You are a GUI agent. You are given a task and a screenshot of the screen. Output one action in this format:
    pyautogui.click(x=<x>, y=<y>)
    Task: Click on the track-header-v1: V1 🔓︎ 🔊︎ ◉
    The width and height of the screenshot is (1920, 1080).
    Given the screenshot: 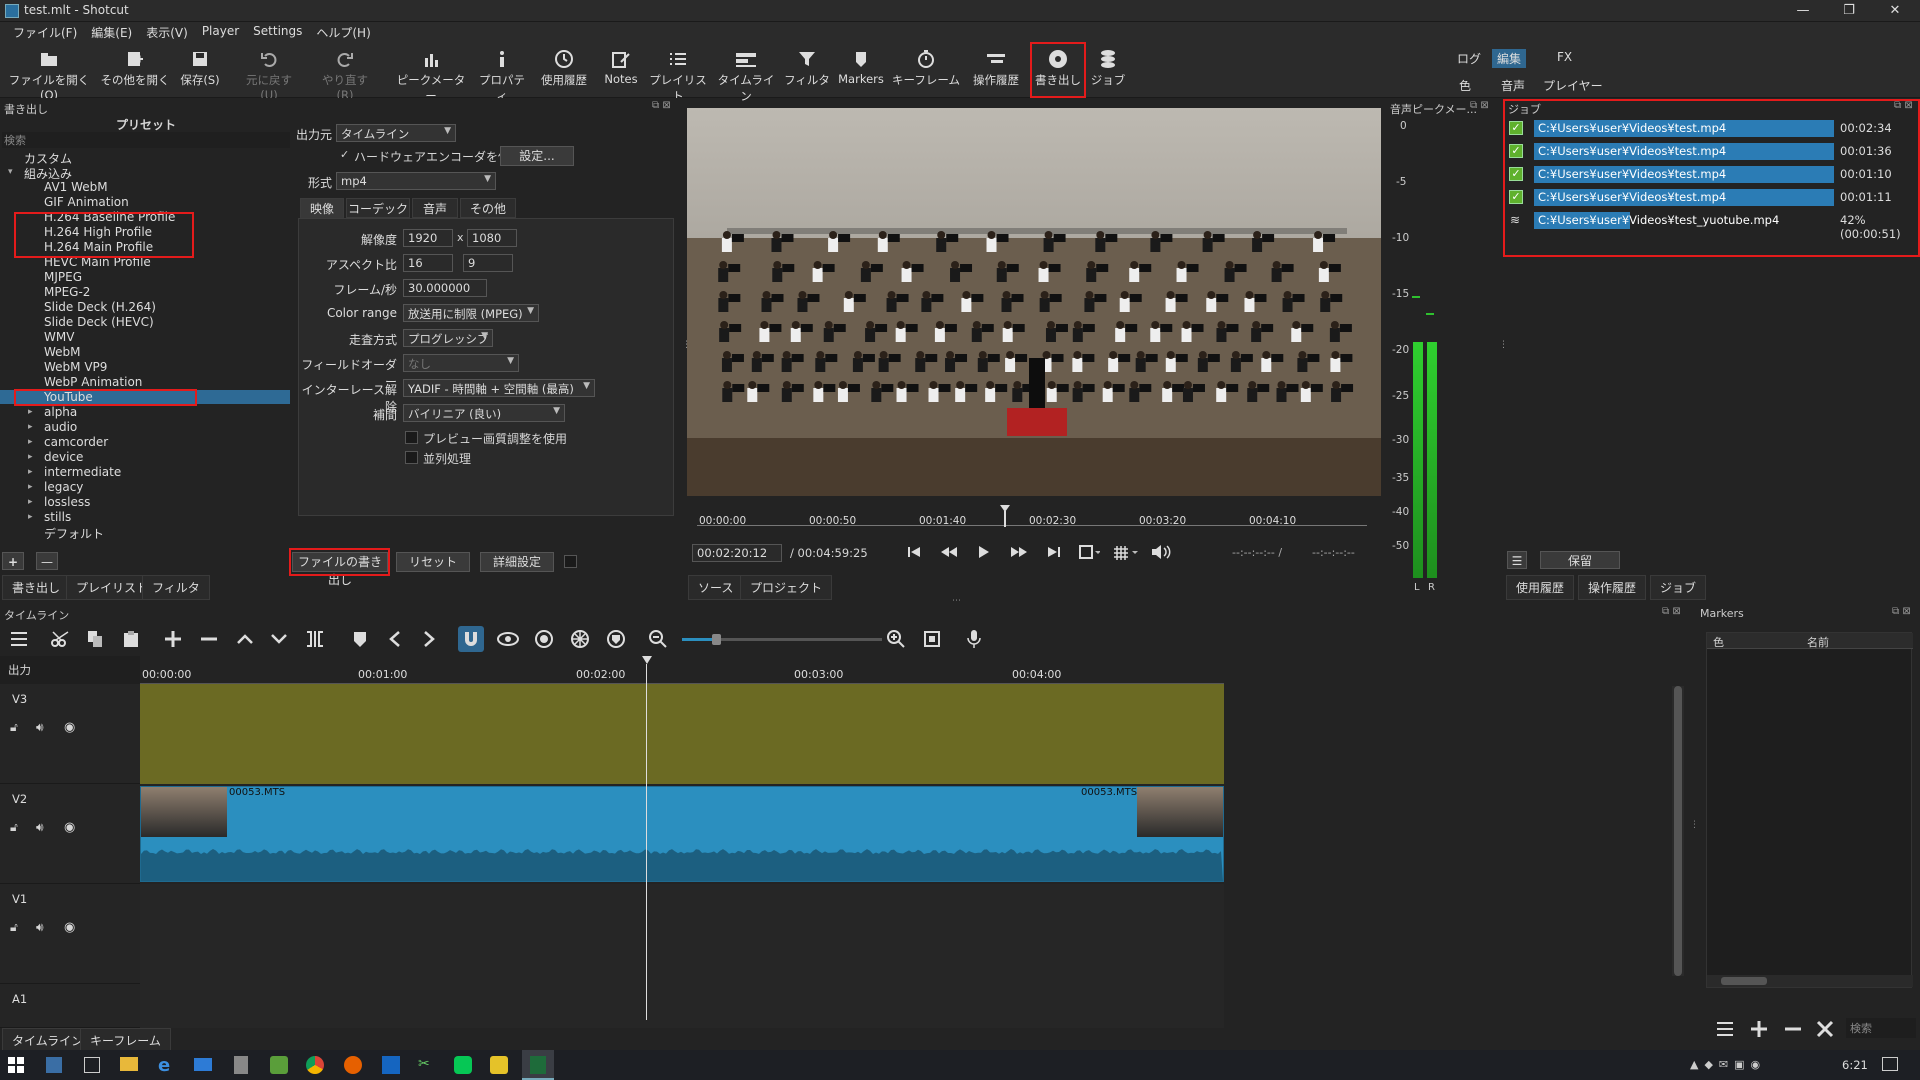 What is the action you would take?
    pyautogui.click(x=70, y=934)
    